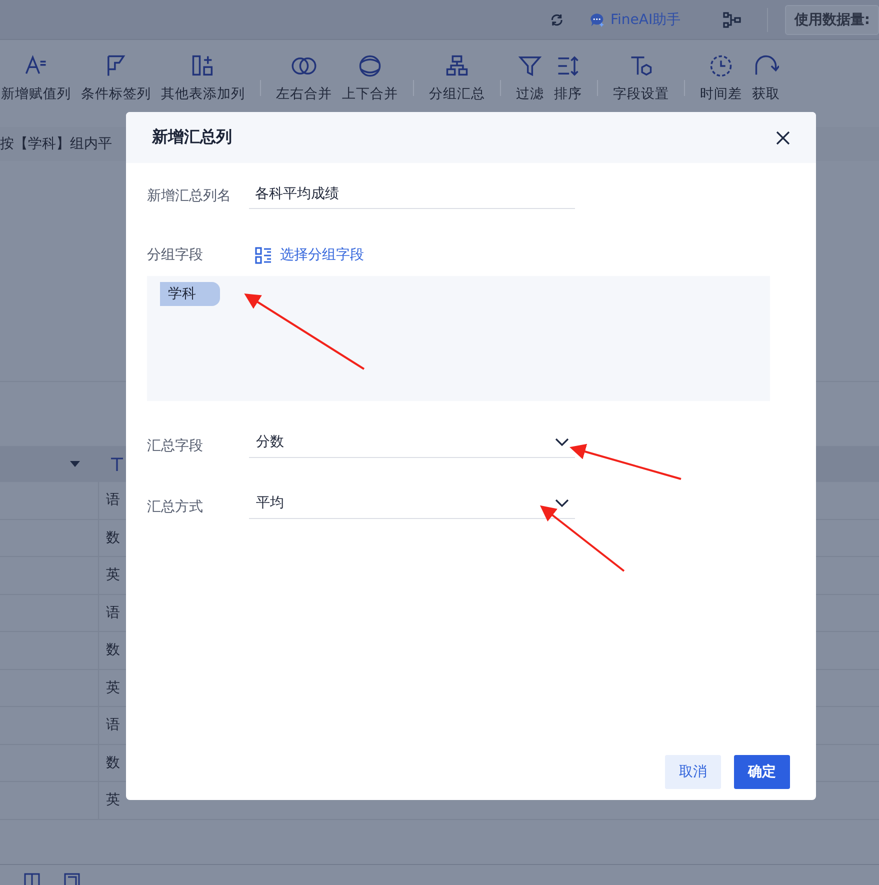  Describe the element at coordinates (175, 507) in the screenshot. I see `field-label: 汇总方式` at that location.